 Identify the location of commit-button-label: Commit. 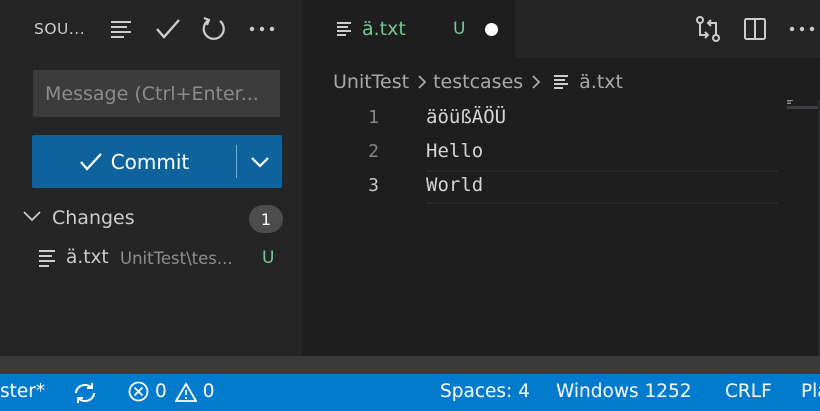
(150, 161).